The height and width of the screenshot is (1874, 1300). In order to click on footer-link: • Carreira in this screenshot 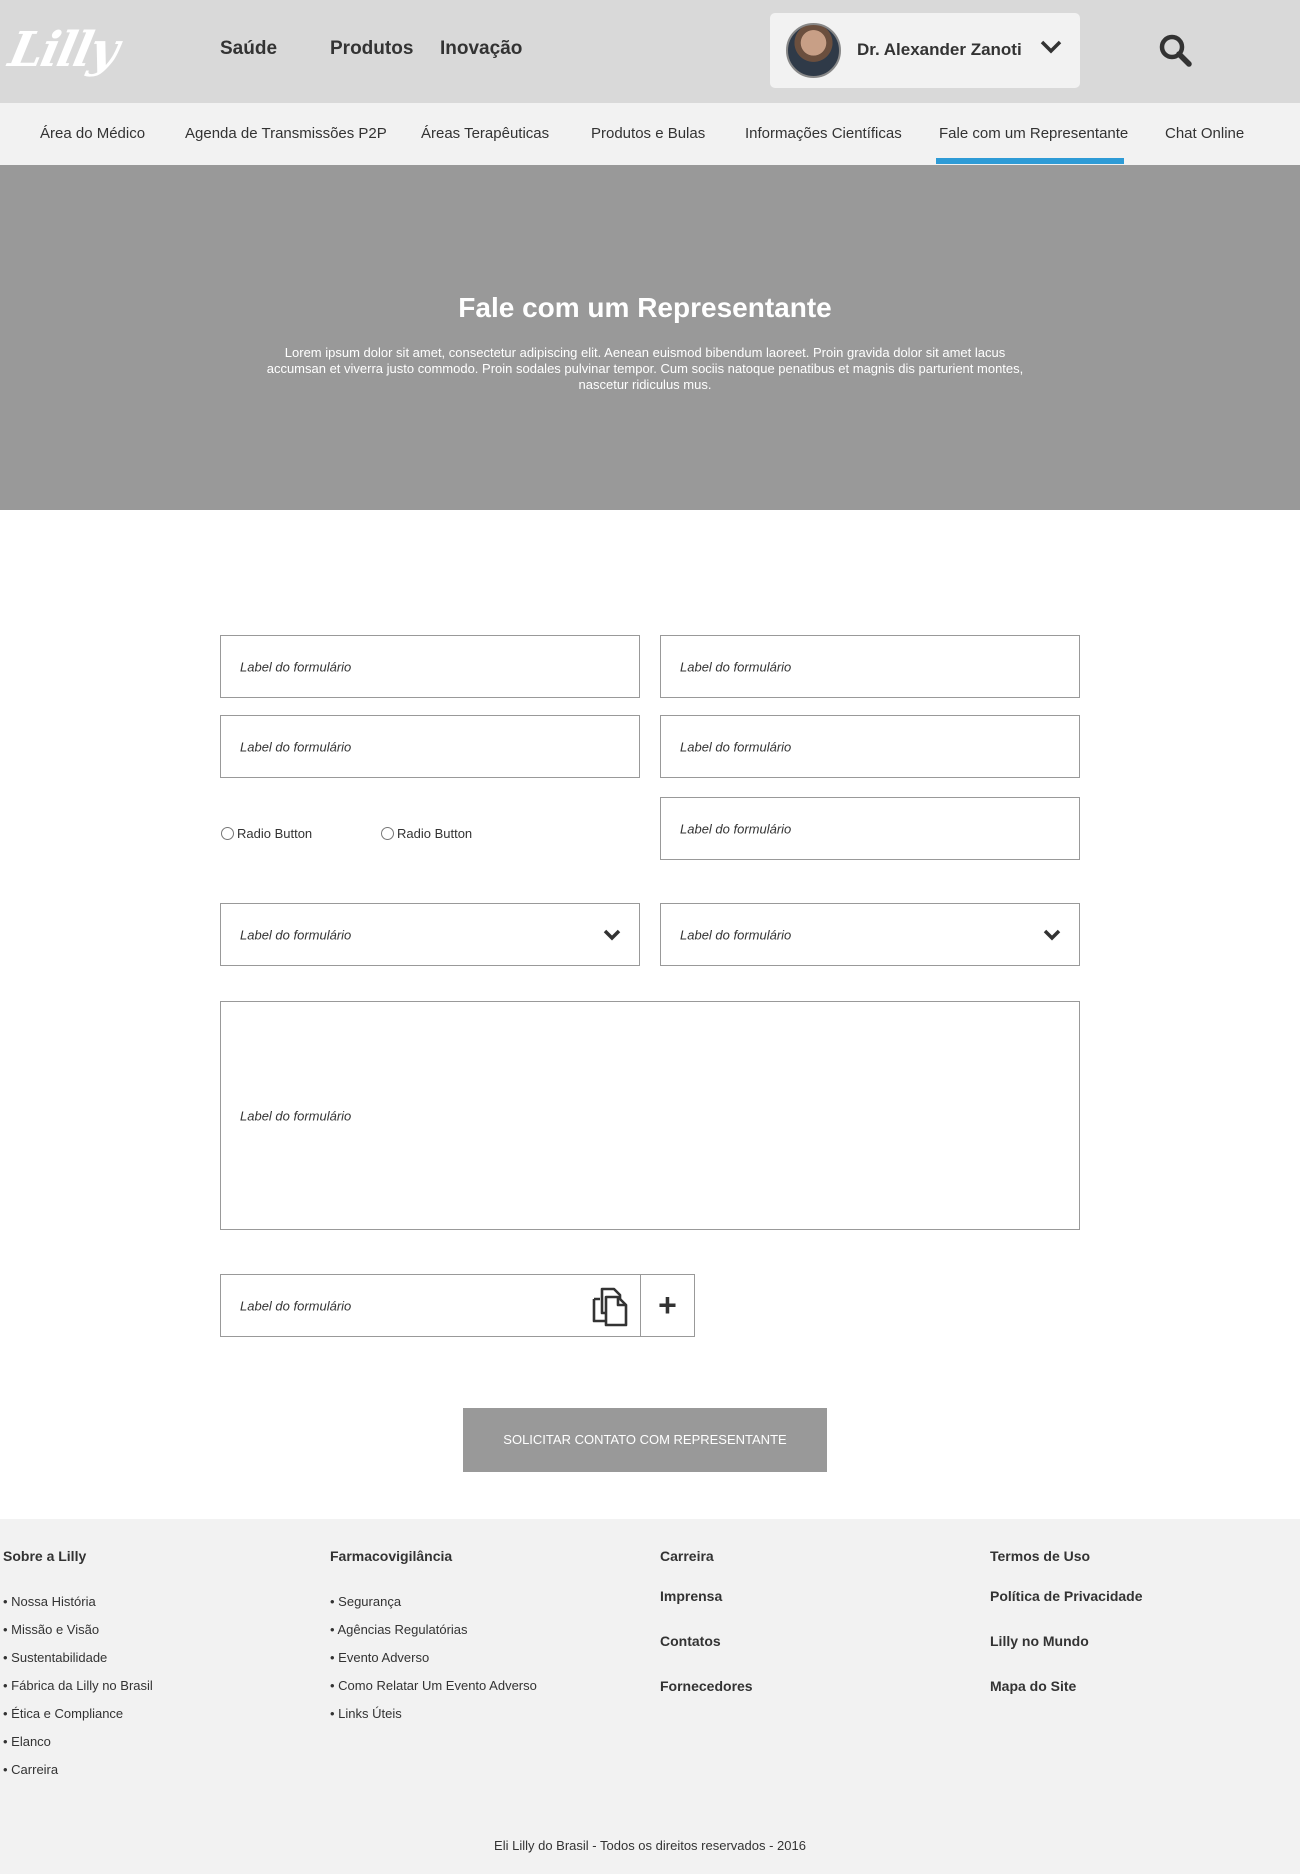, I will do `click(30, 1769)`.